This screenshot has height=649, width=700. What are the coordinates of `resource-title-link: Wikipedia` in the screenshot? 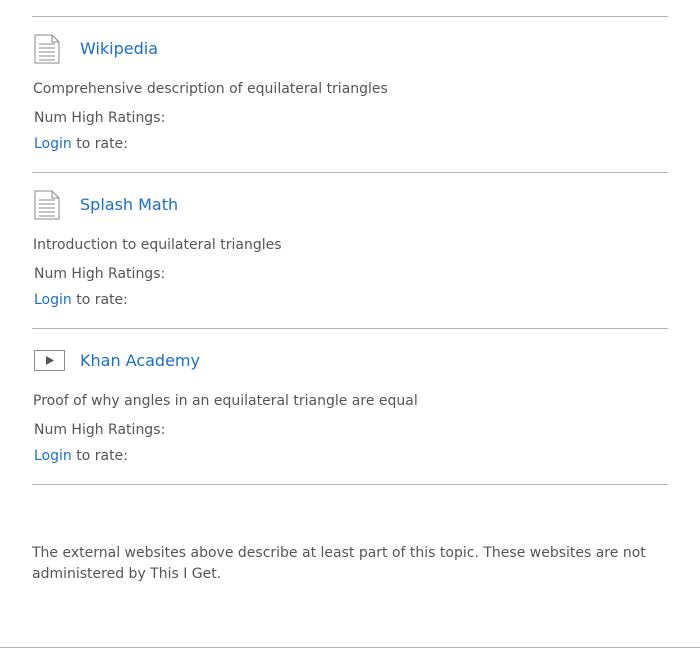 It's located at (119, 49).